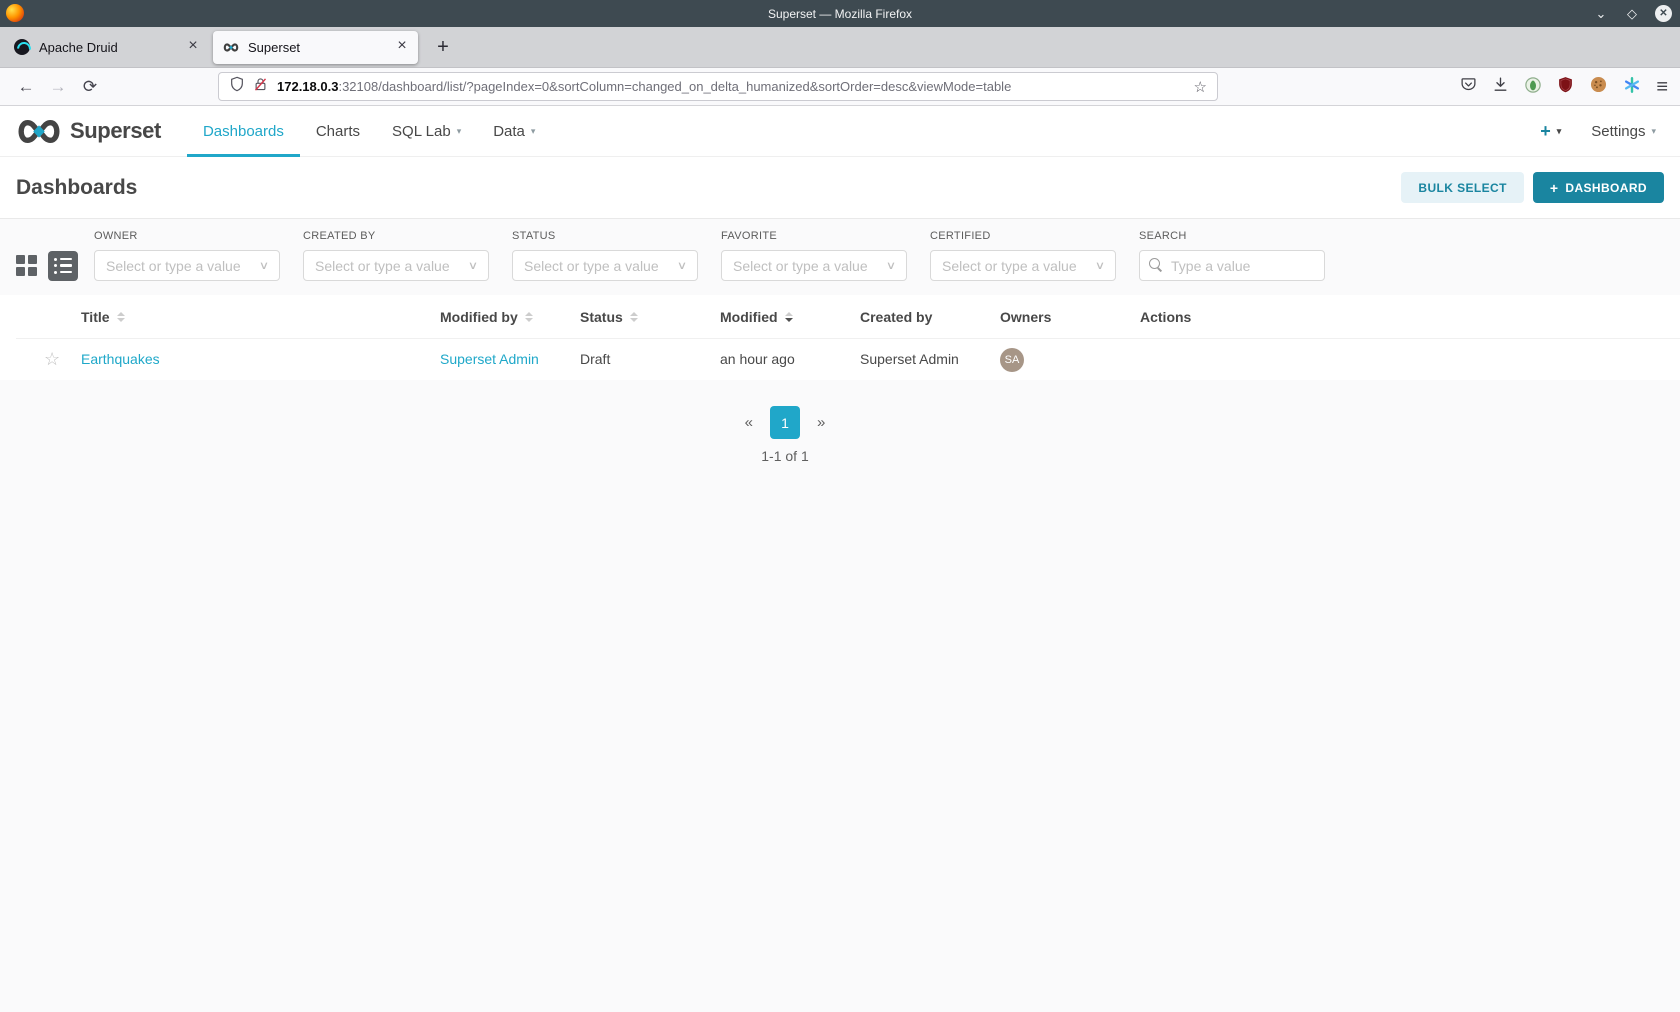 The width and height of the screenshot is (1680, 1012). Describe the element at coordinates (1598, 187) in the screenshot. I see `new-dashboard-button: + DASHBOARD` at that location.